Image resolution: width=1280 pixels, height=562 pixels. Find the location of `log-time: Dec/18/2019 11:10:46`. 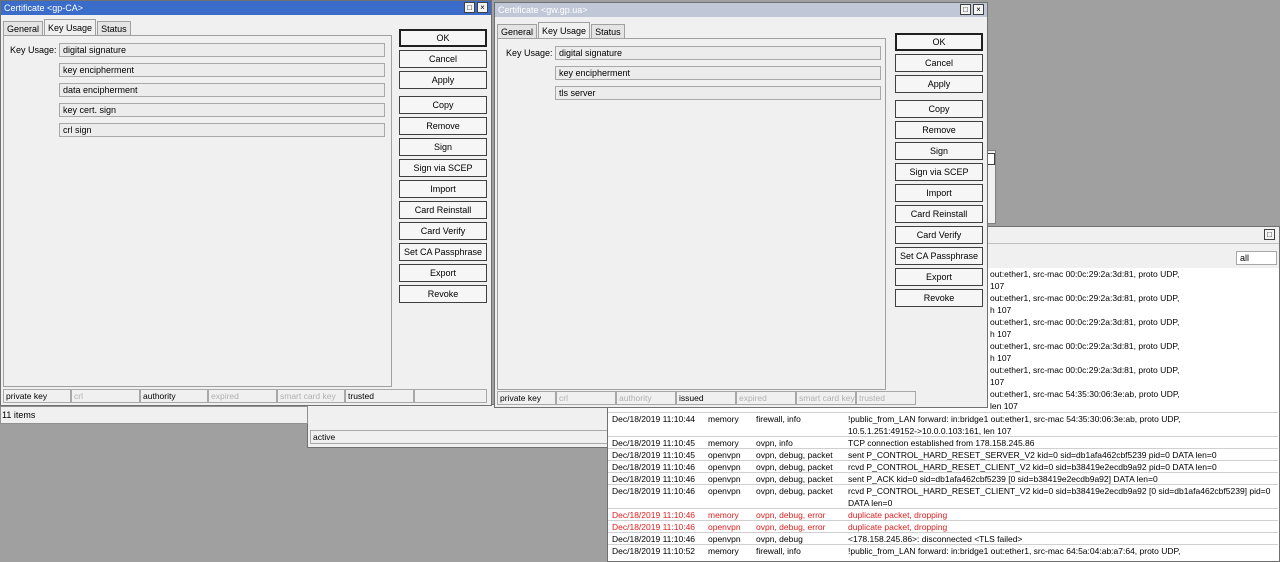

log-time: Dec/18/2019 11:10:46 is located at coordinates (654, 491).